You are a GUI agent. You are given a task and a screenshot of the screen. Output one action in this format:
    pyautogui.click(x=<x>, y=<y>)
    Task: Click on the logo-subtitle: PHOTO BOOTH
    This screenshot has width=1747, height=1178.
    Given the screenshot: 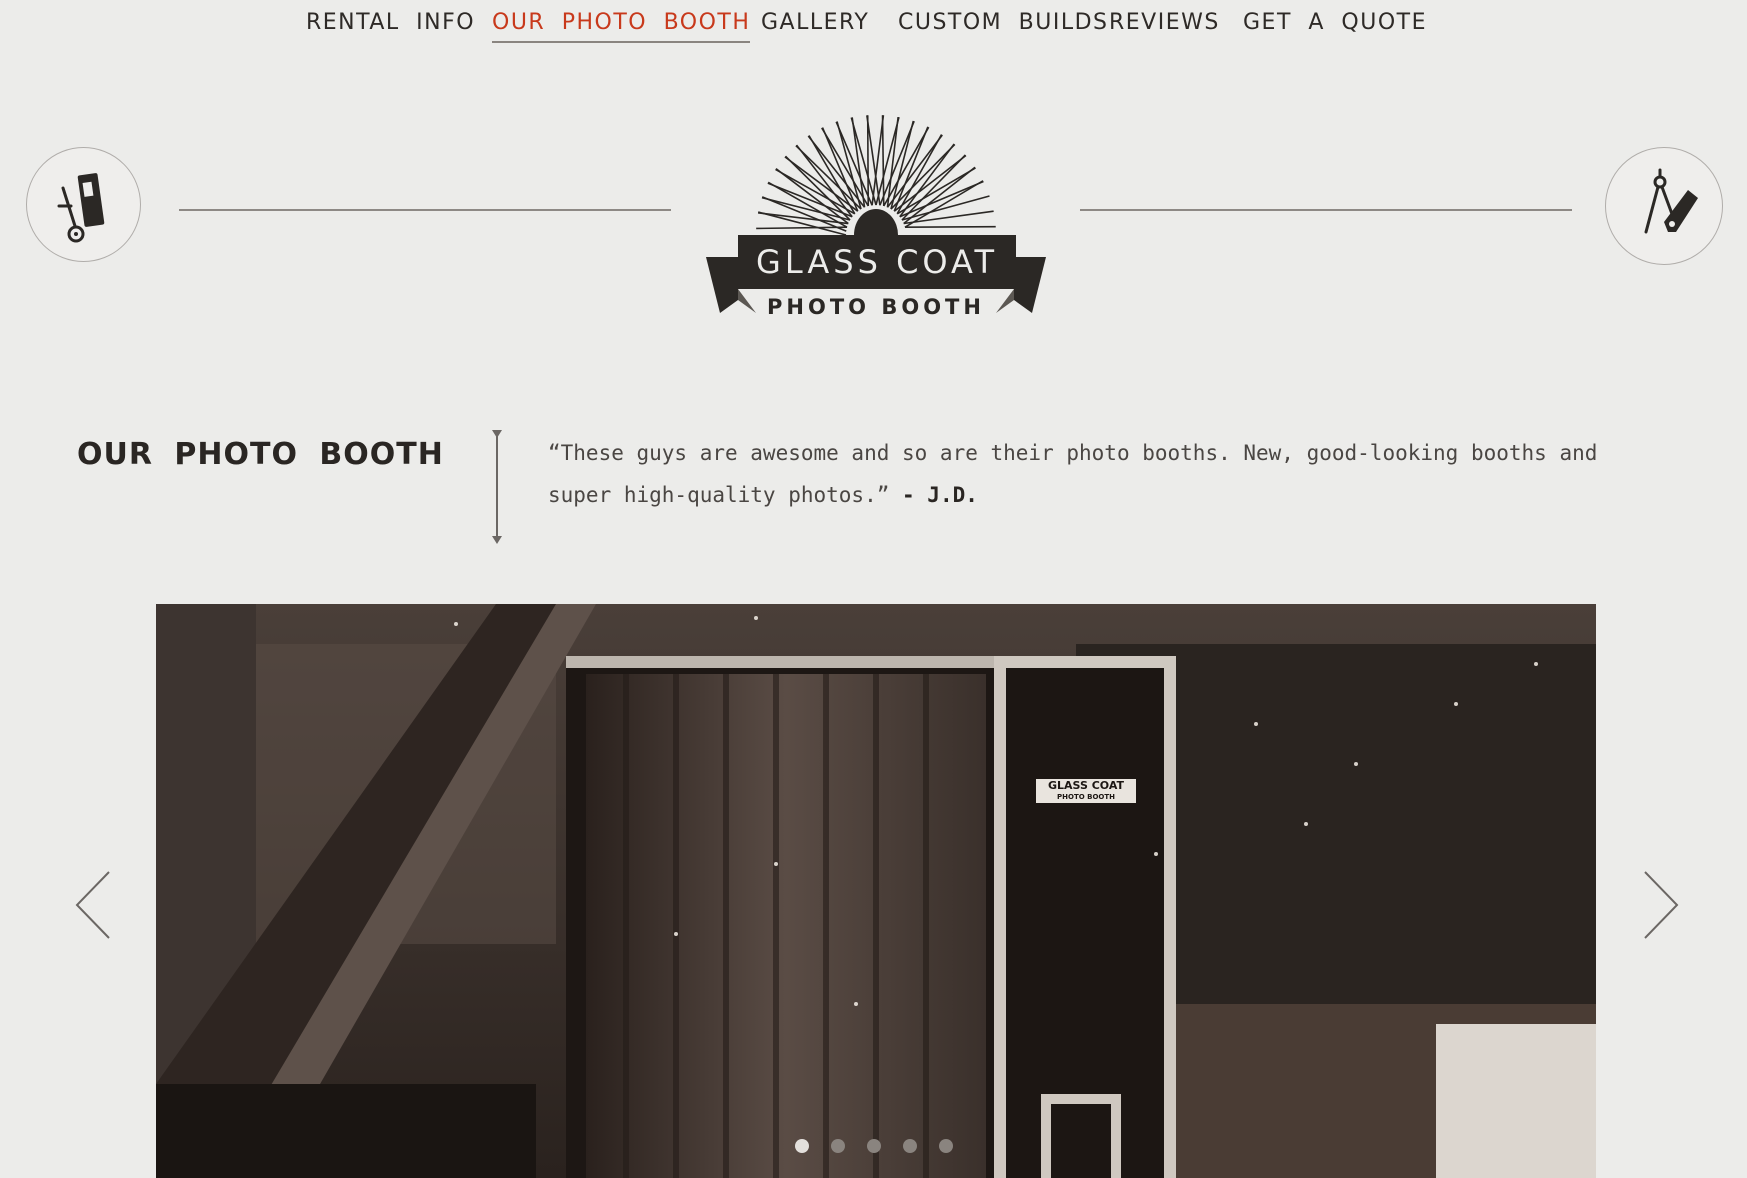 What is the action you would take?
    pyautogui.click(x=876, y=307)
    